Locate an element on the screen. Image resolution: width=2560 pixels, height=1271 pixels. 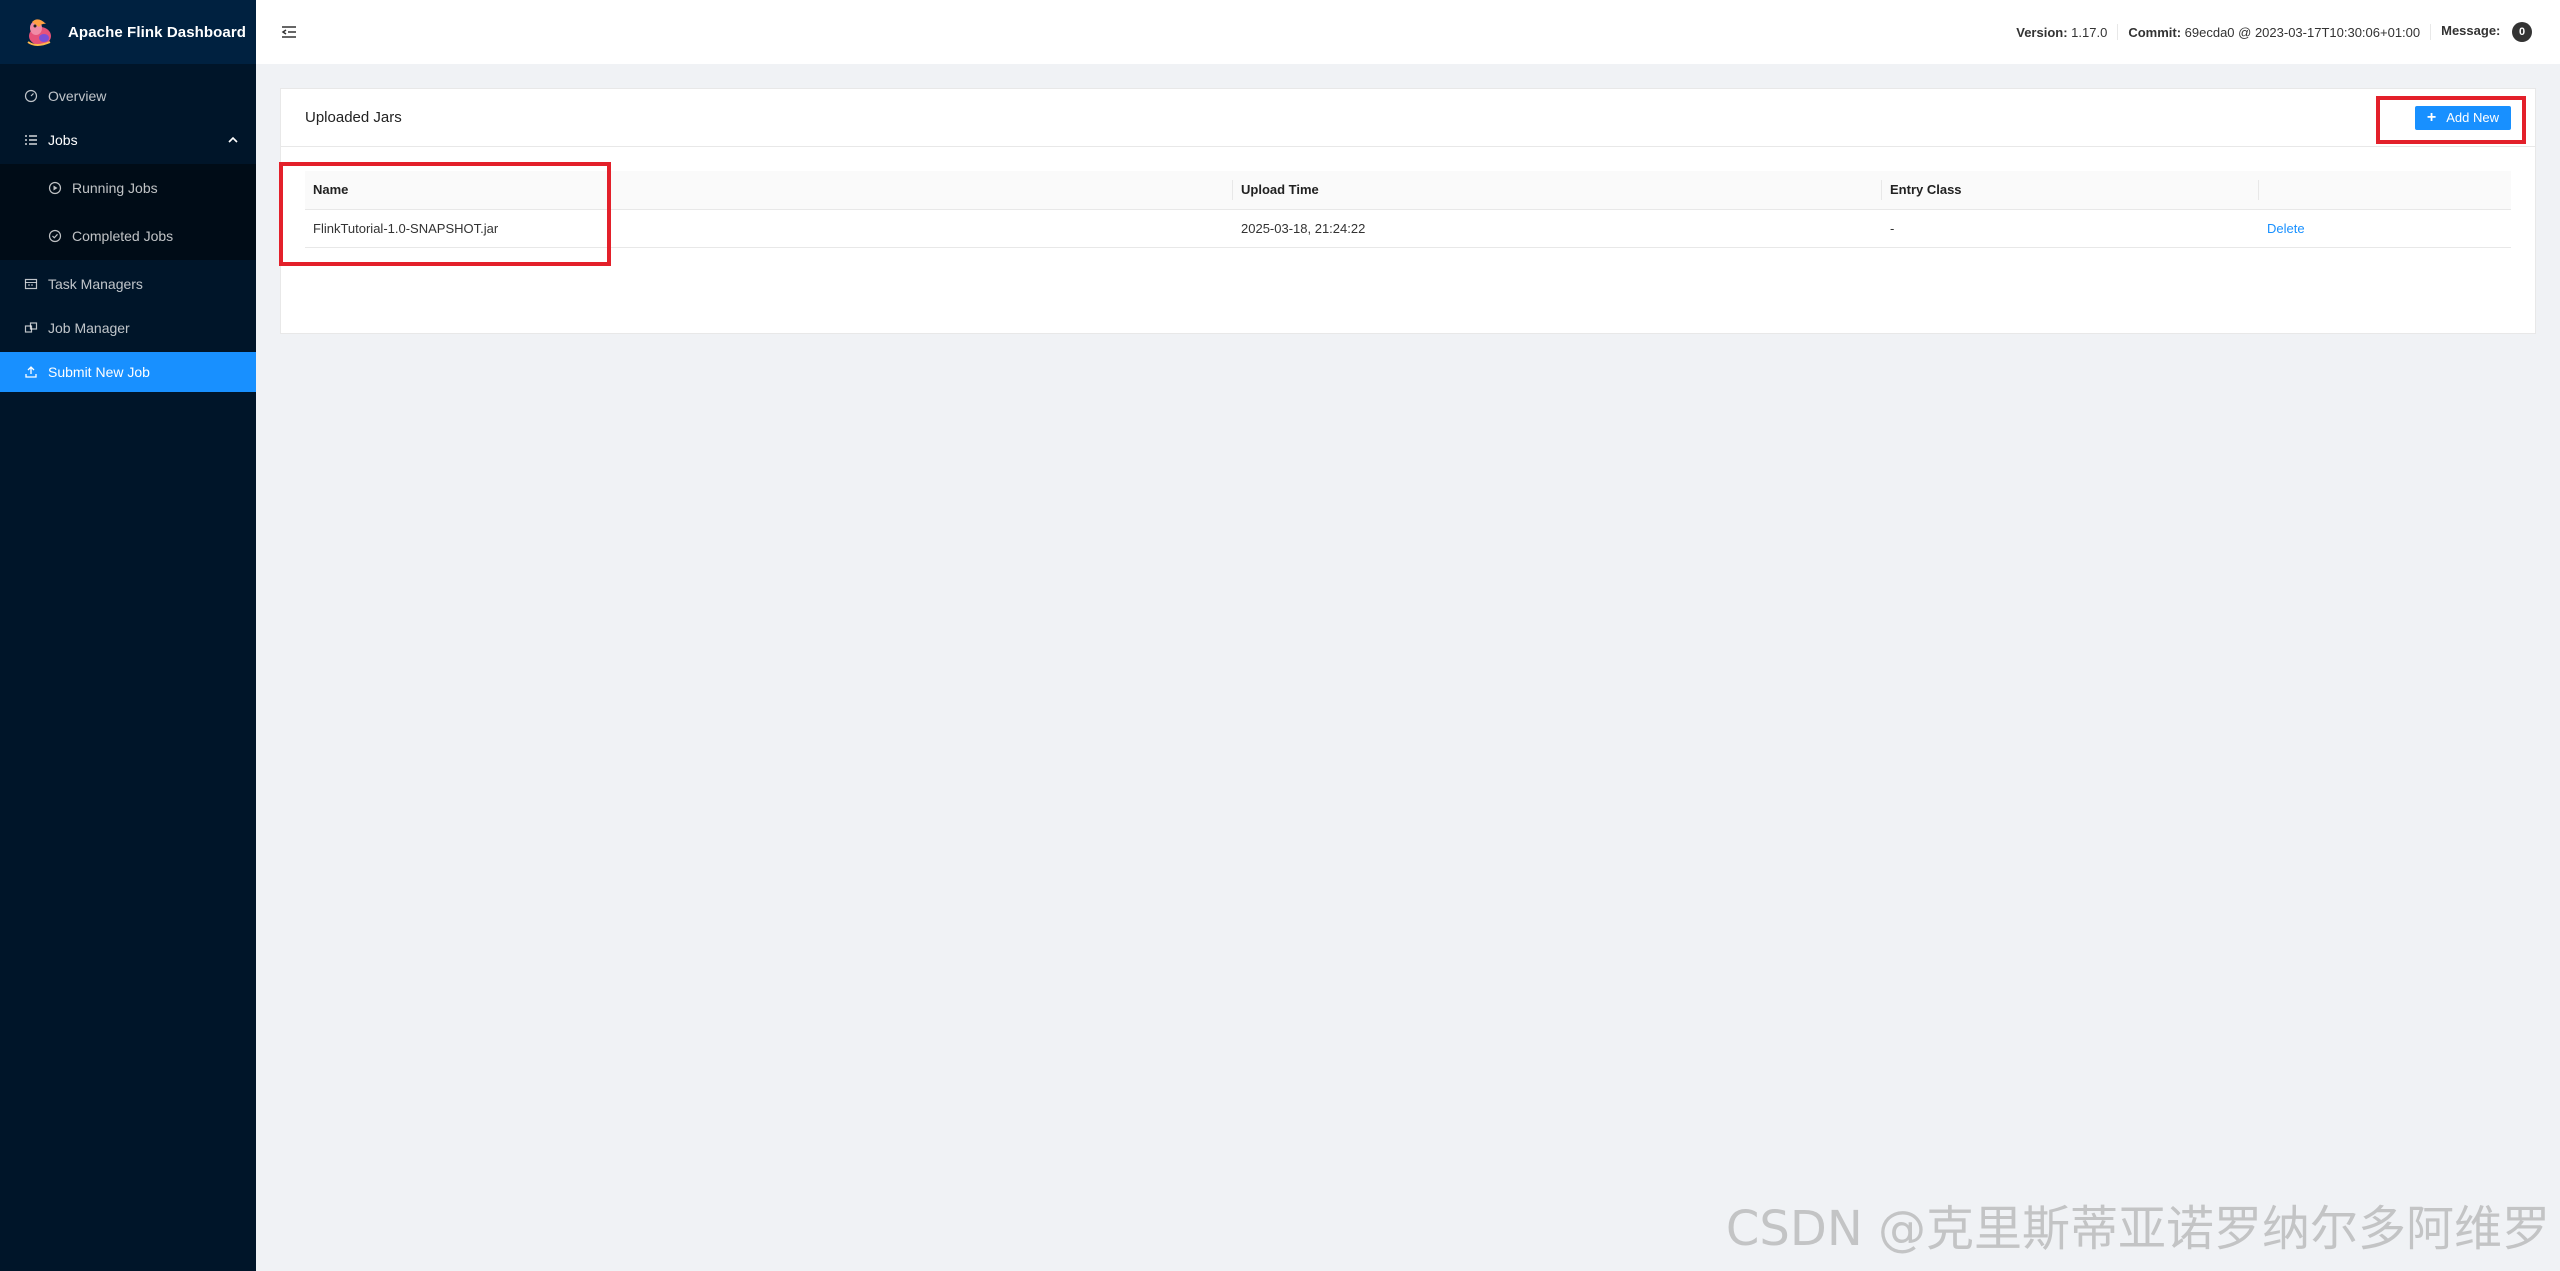
version-info: Version: 1.17.0 is located at coordinates (2061, 32).